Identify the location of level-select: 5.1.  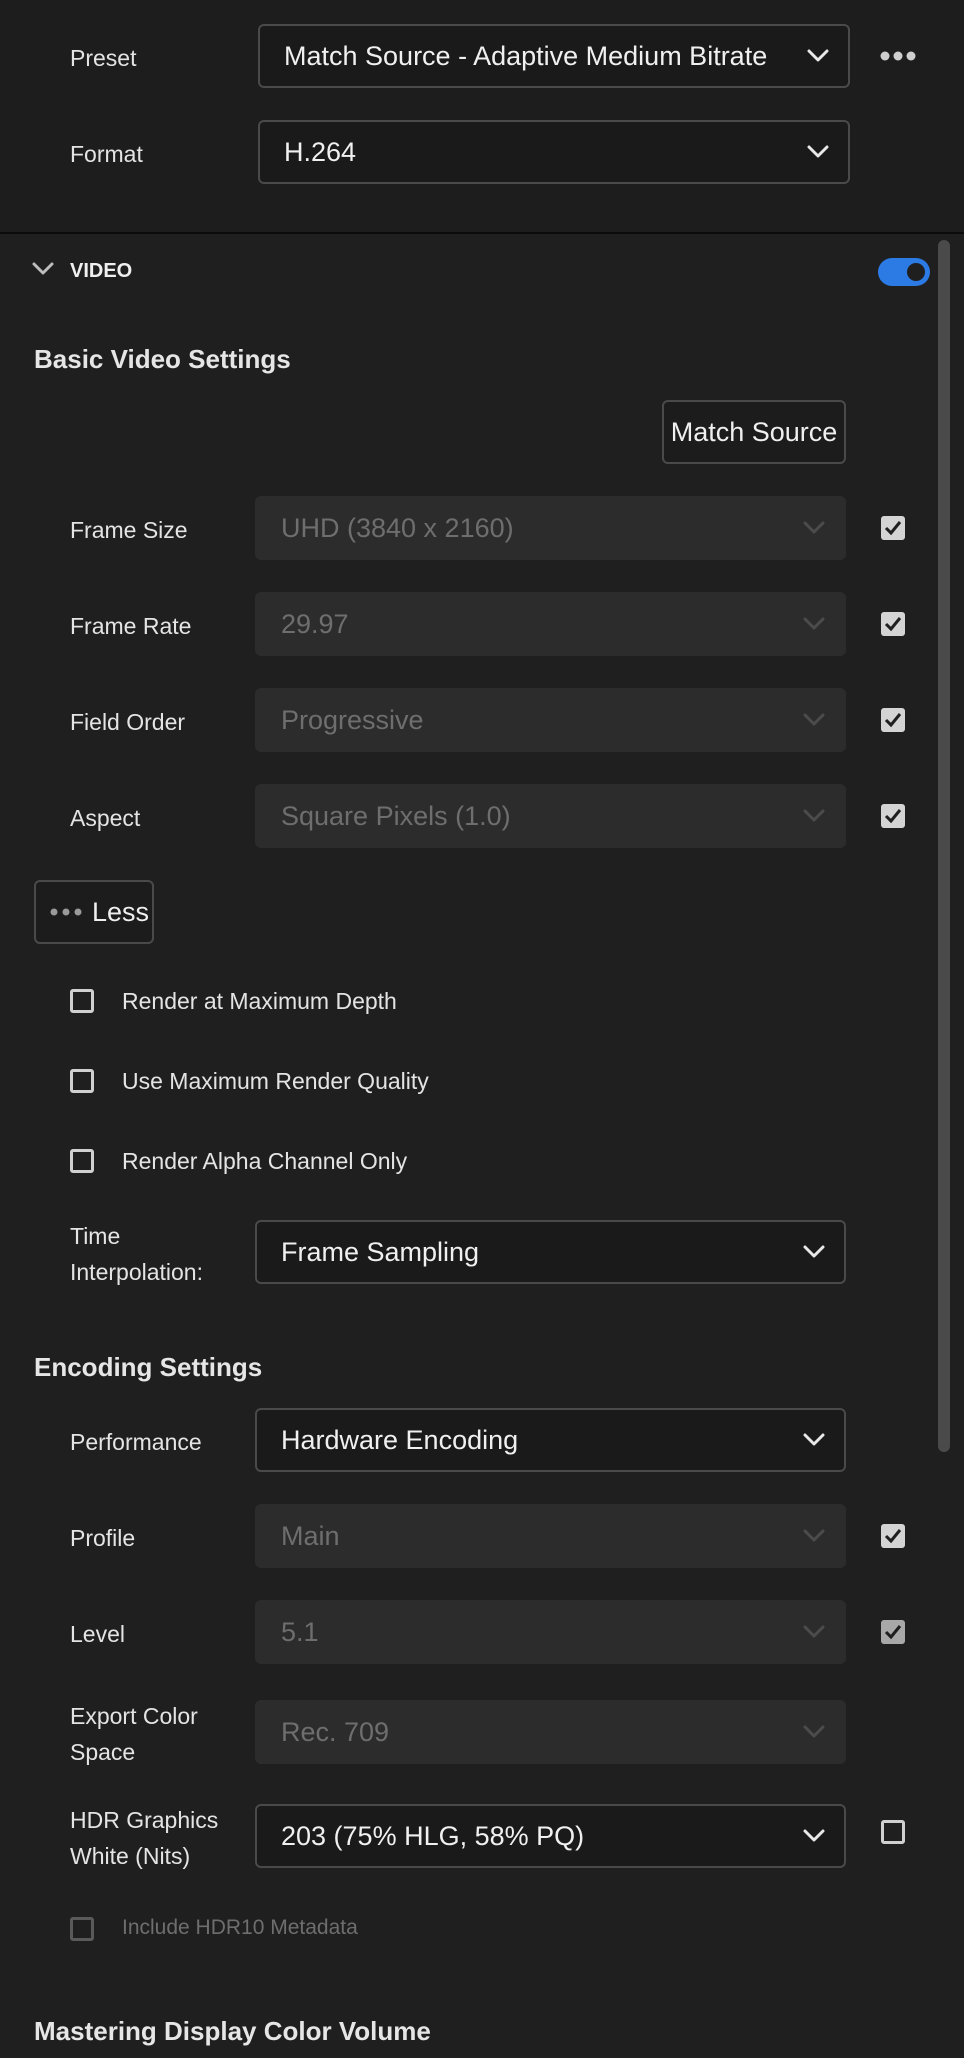
(550, 1632).